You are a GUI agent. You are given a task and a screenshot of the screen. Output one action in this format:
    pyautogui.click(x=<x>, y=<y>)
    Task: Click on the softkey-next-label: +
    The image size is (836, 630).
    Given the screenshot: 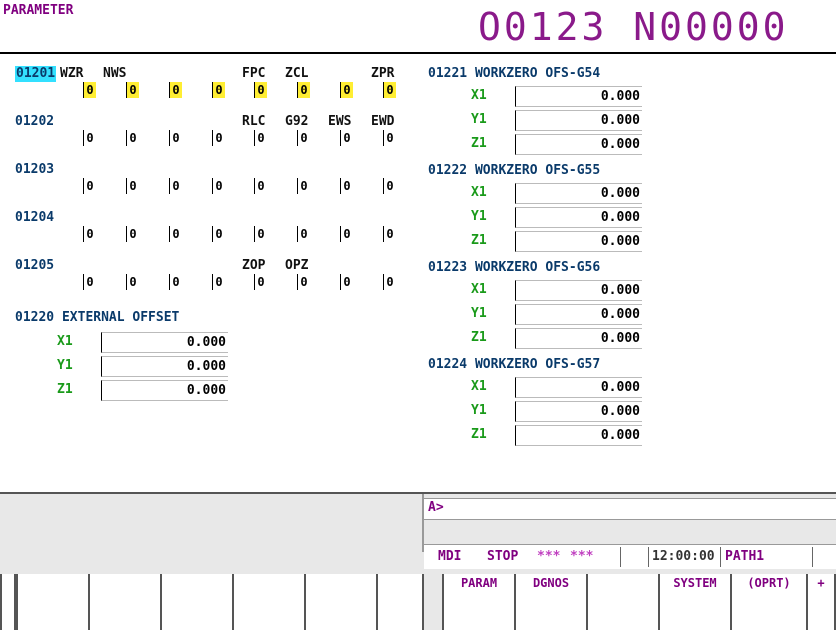 What is the action you would take?
    pyautogui.click(x=821, y=583)
    